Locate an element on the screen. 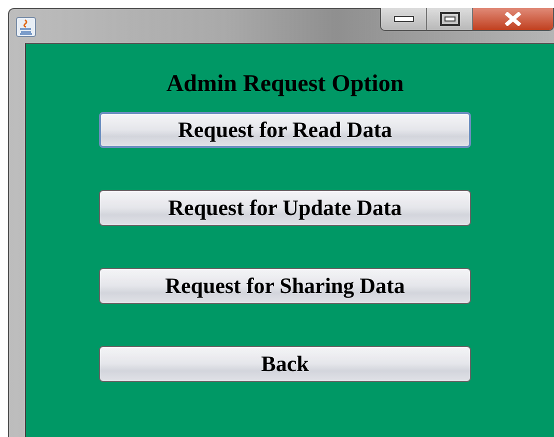 The width and height of the screenshot is (554, 437). request-button: Request for Sharing Data is located at coordinates (285, 286).